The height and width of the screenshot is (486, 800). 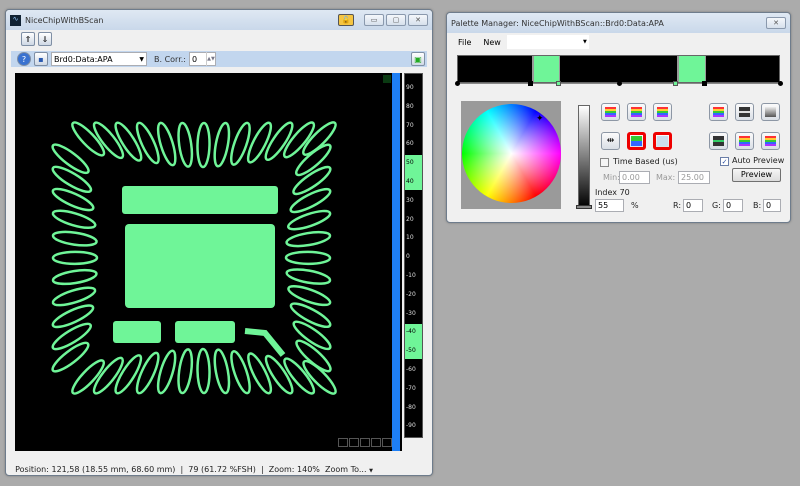 I want to click on bcorr-value: 0, so click(x=195, y=59).